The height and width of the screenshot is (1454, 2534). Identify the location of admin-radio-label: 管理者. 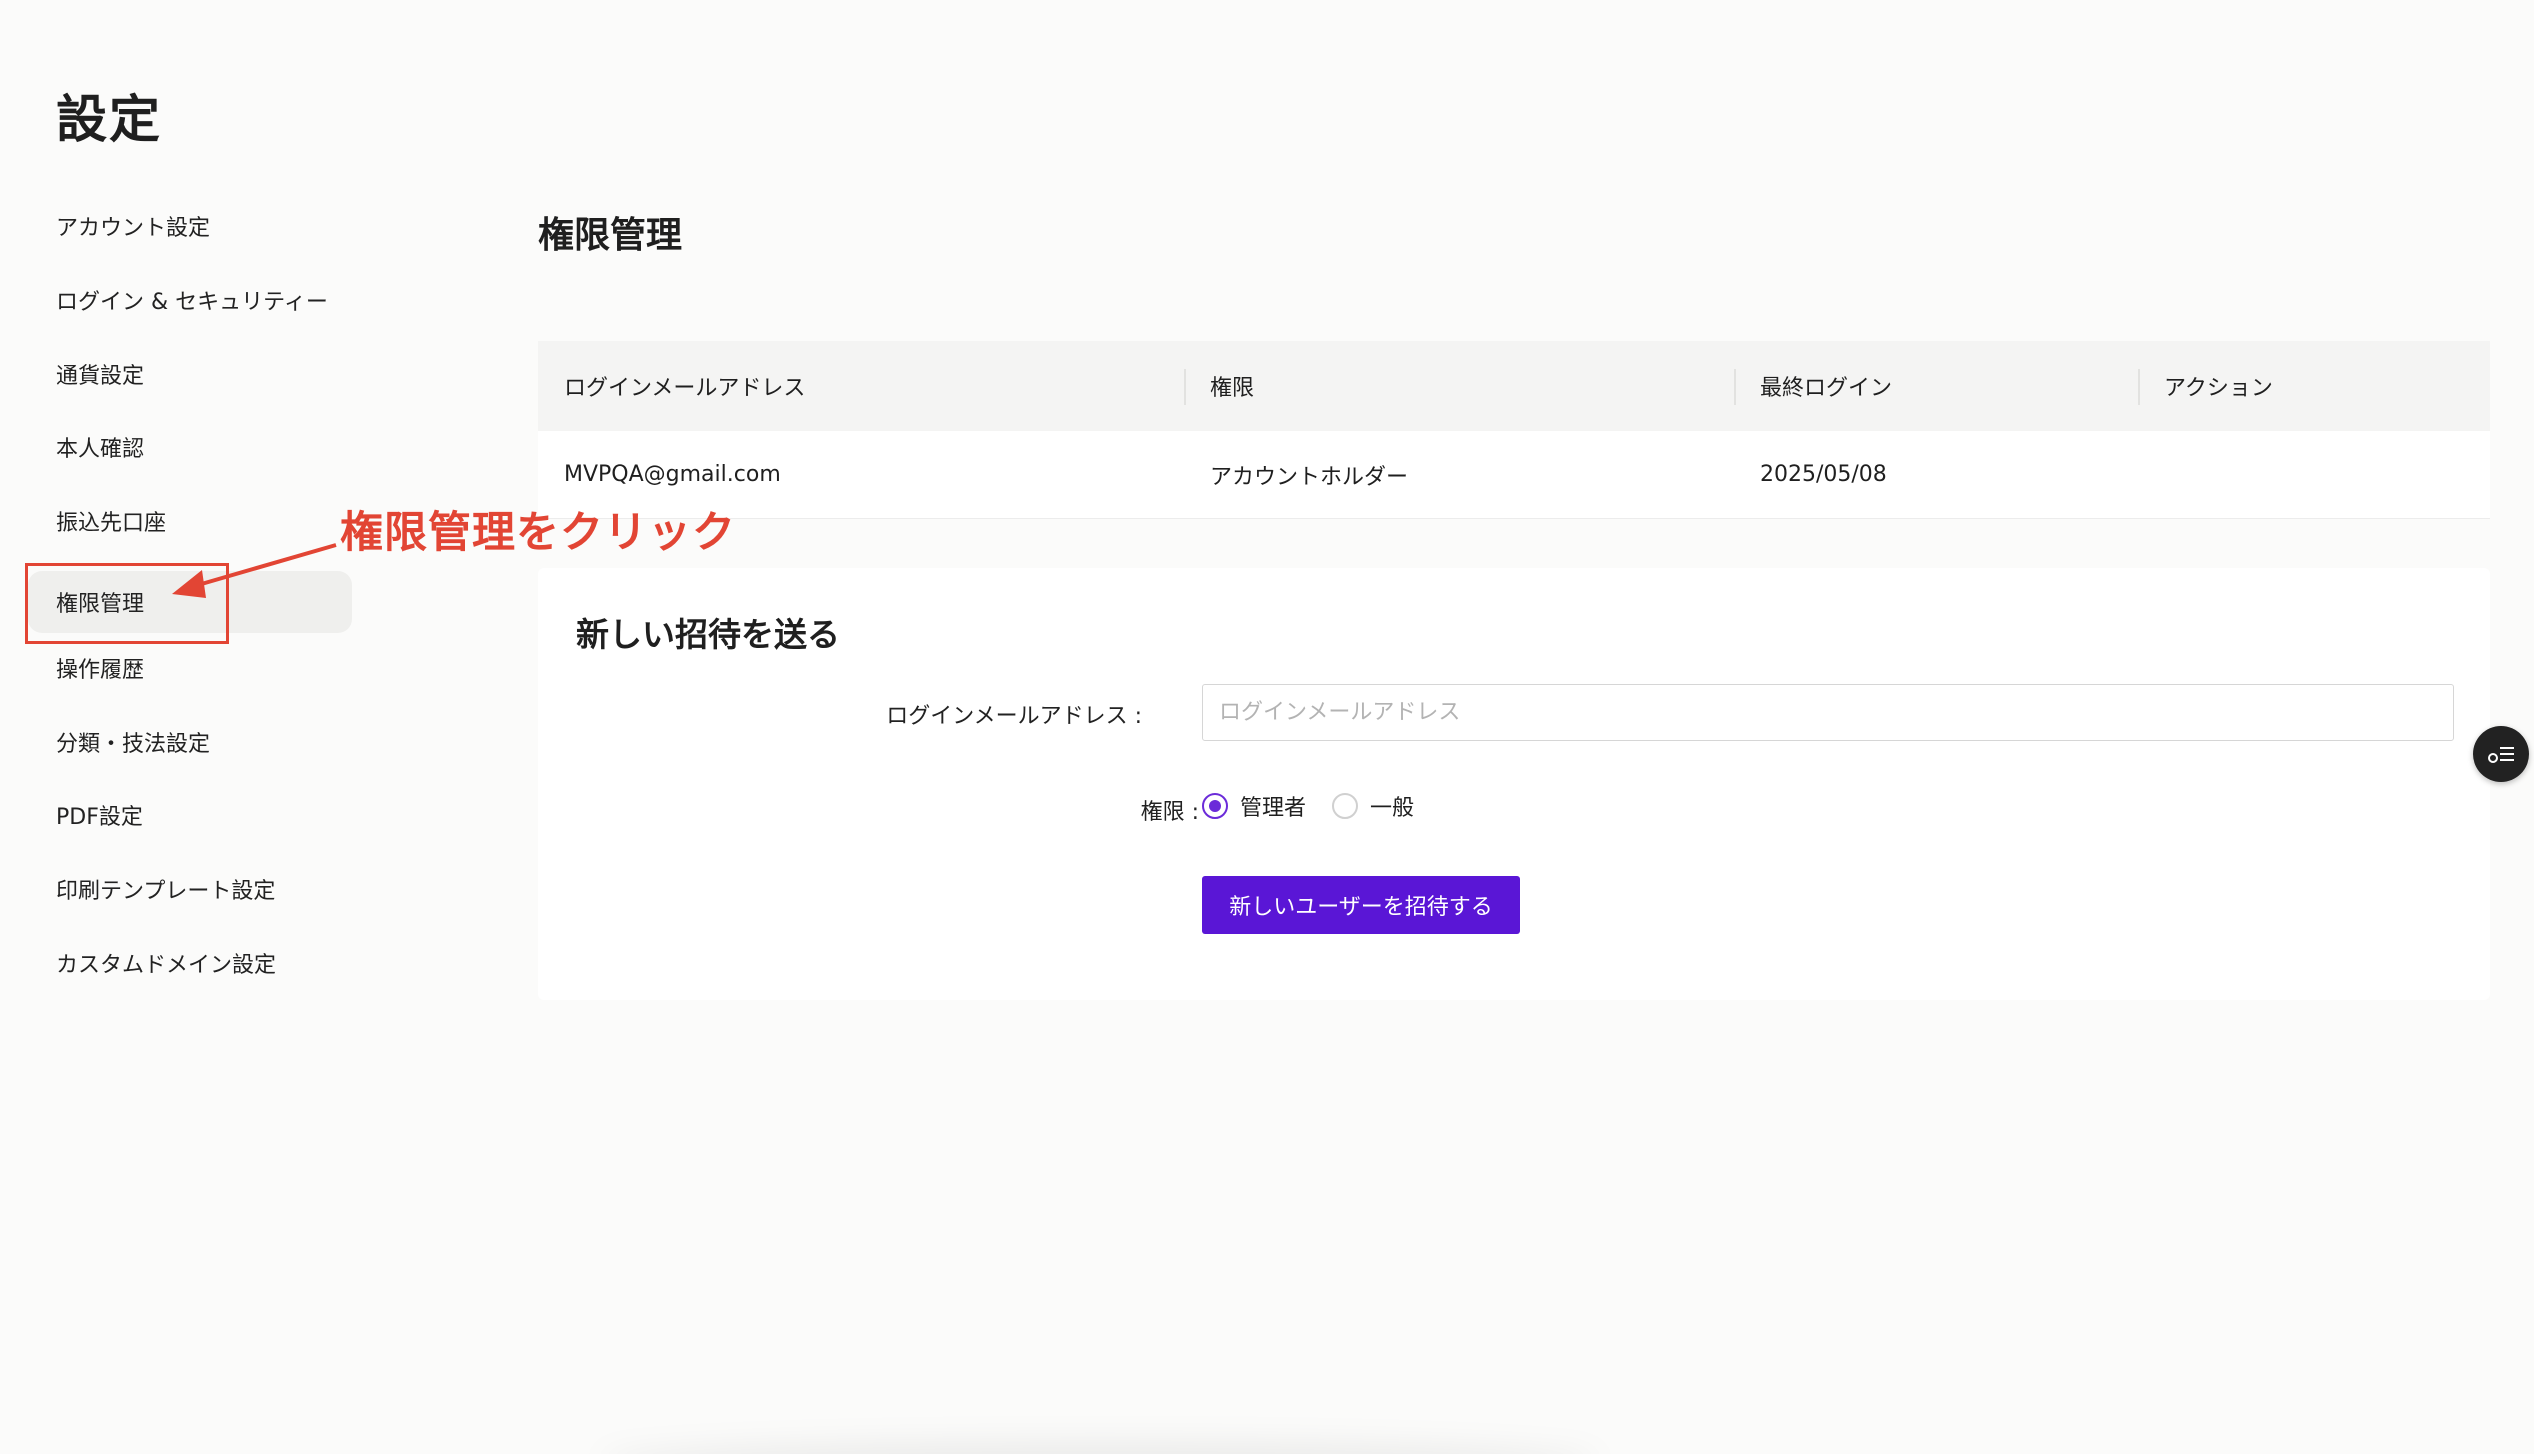
(1273, 808).